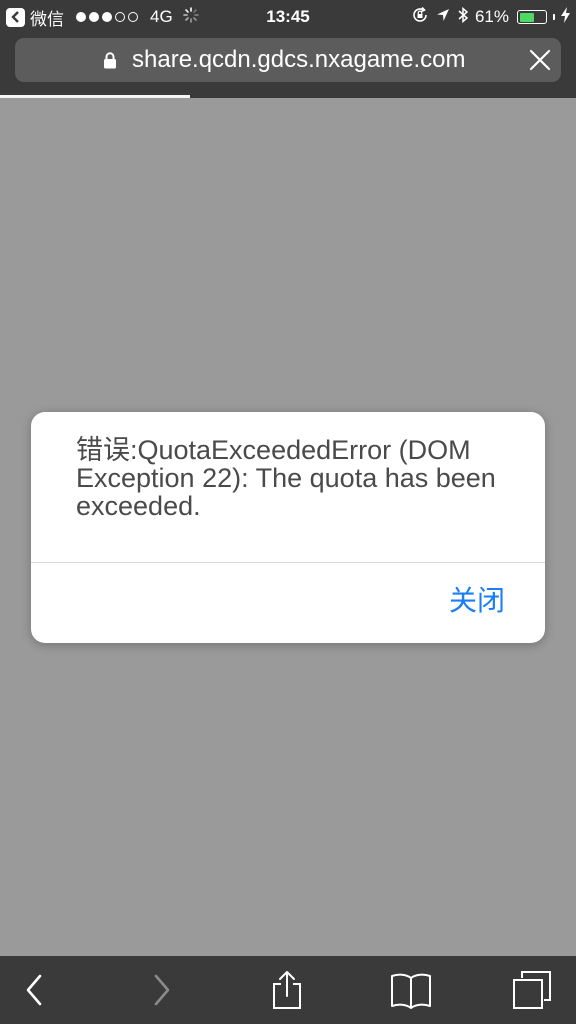  I want to click on status-bar: 微信 4G 13:45 61%, so click(288, 17).